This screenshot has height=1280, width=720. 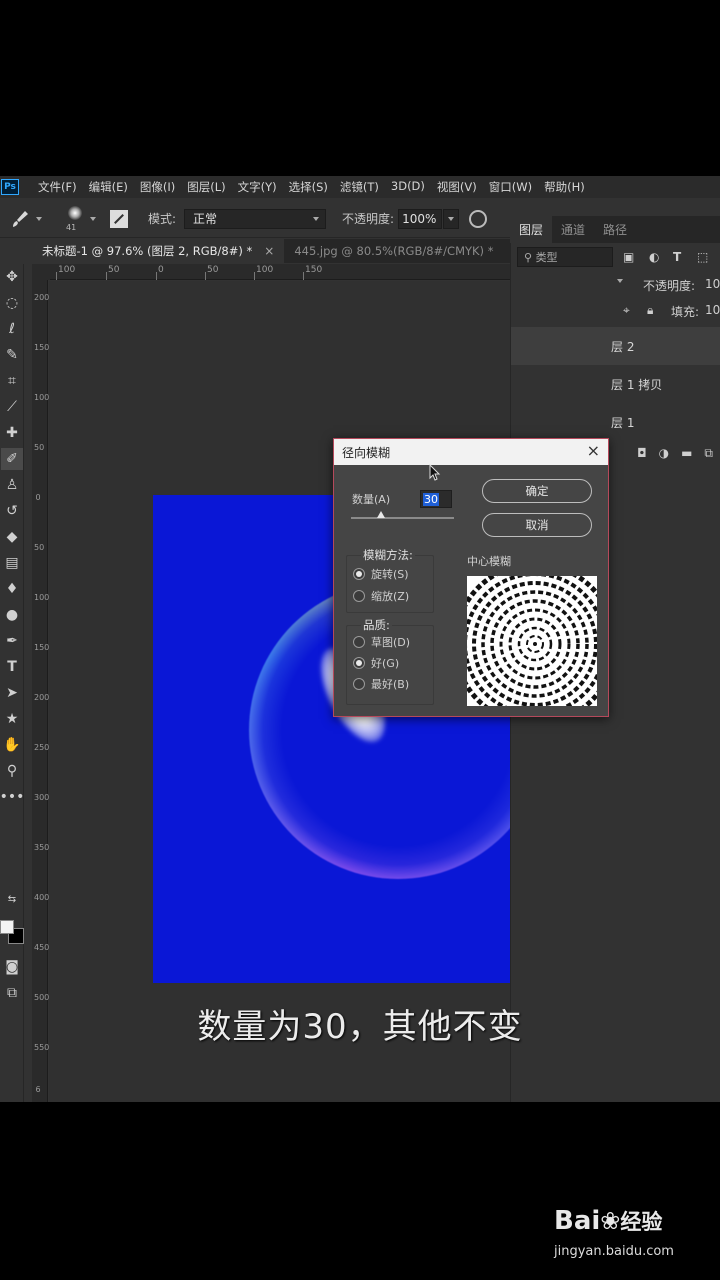 What do you see at coordinates (106, 276) in the screenshot?
I see `ruler-tick` at bounding box center [106, 276].